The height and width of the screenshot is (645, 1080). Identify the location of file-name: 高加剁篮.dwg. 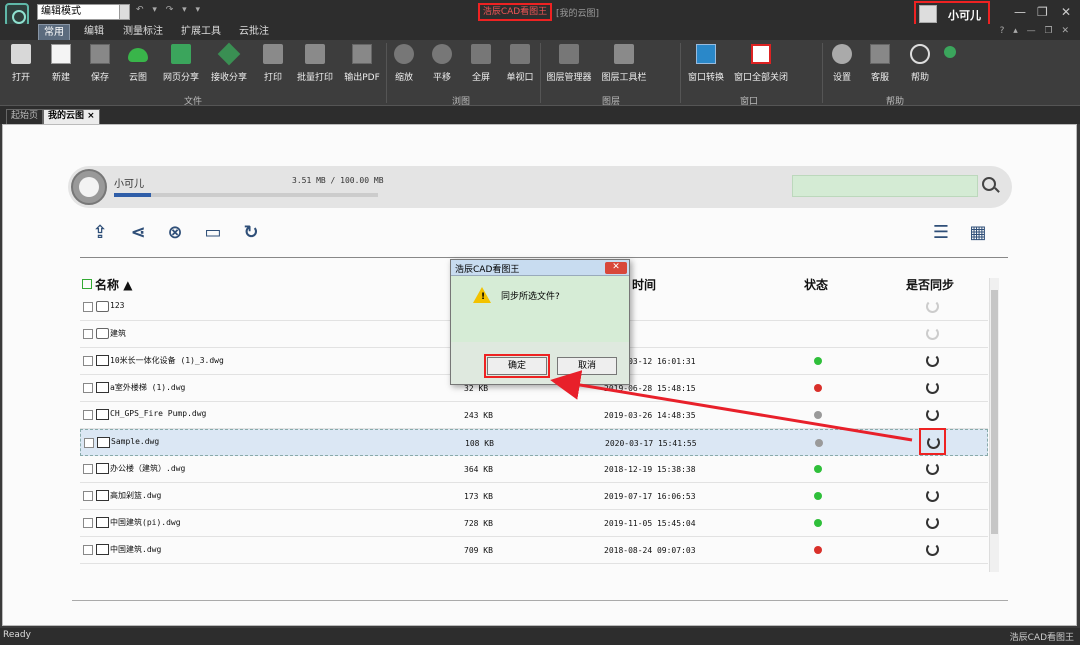
(135, 495).